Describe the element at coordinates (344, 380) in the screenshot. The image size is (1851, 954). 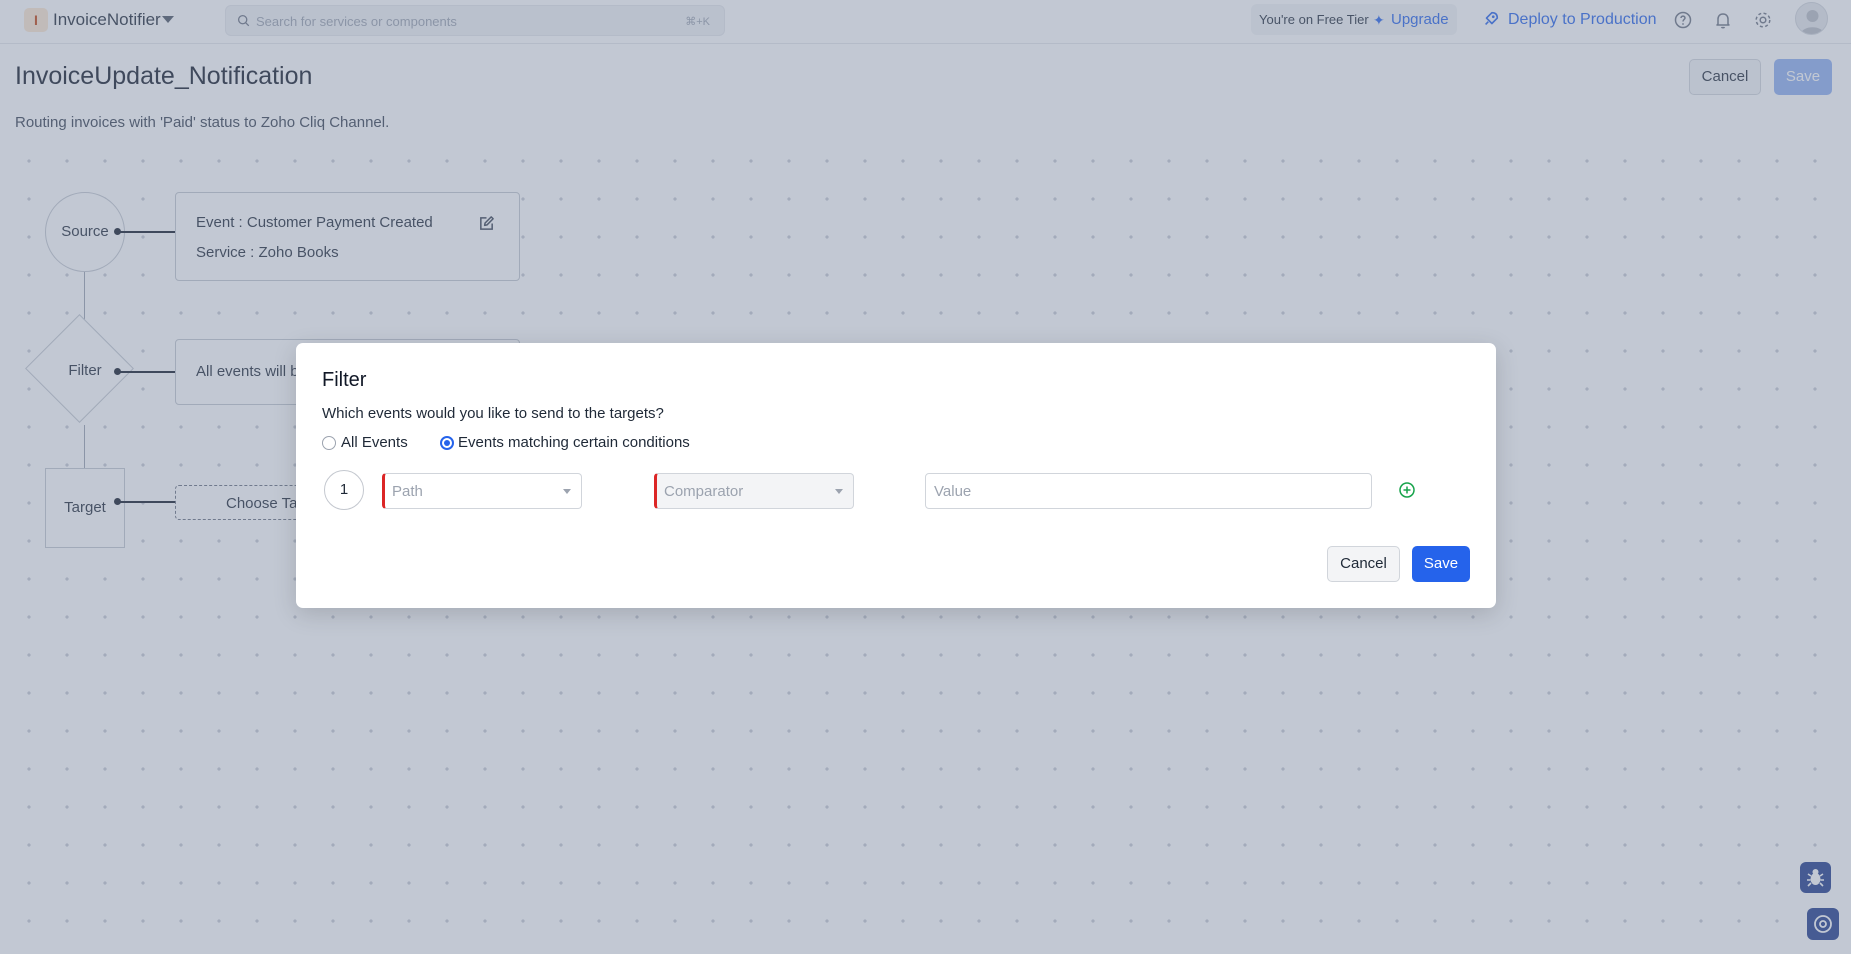
I see `modal-title: Filter` at that location.